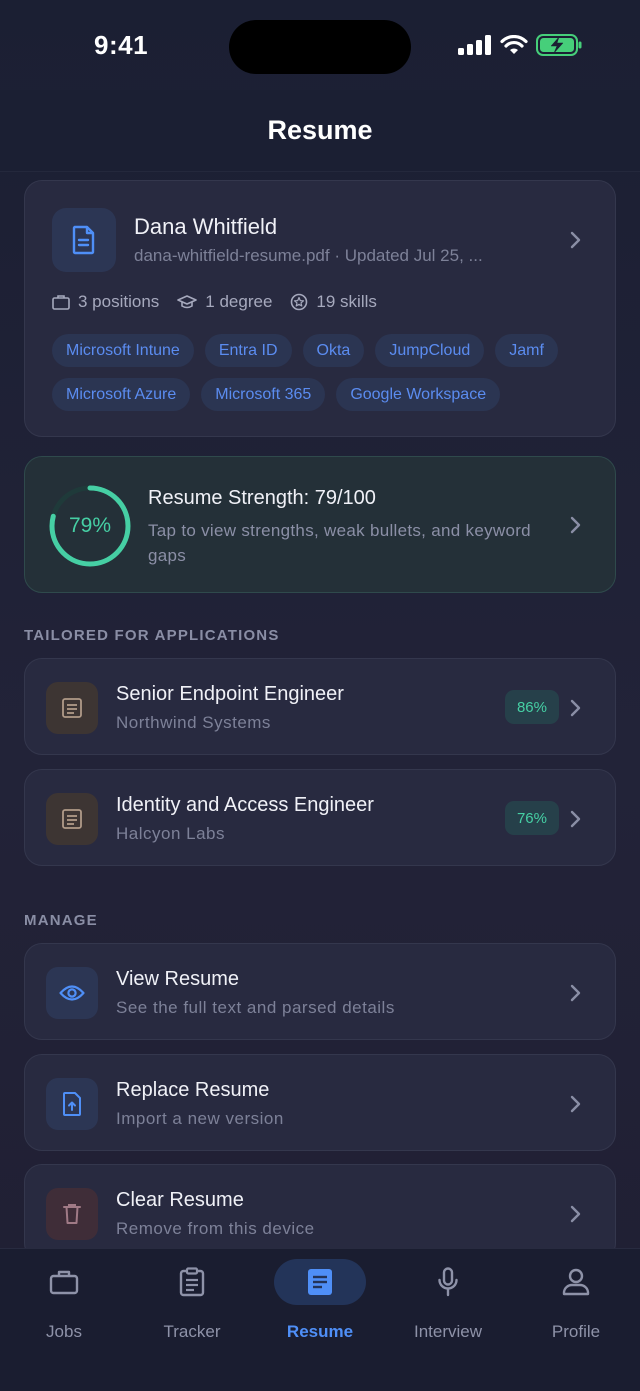 Image resolution: width=640 pixels, height=1391 pixels. I want to click on skill-chip: Google Workspace, so click(418, 394).